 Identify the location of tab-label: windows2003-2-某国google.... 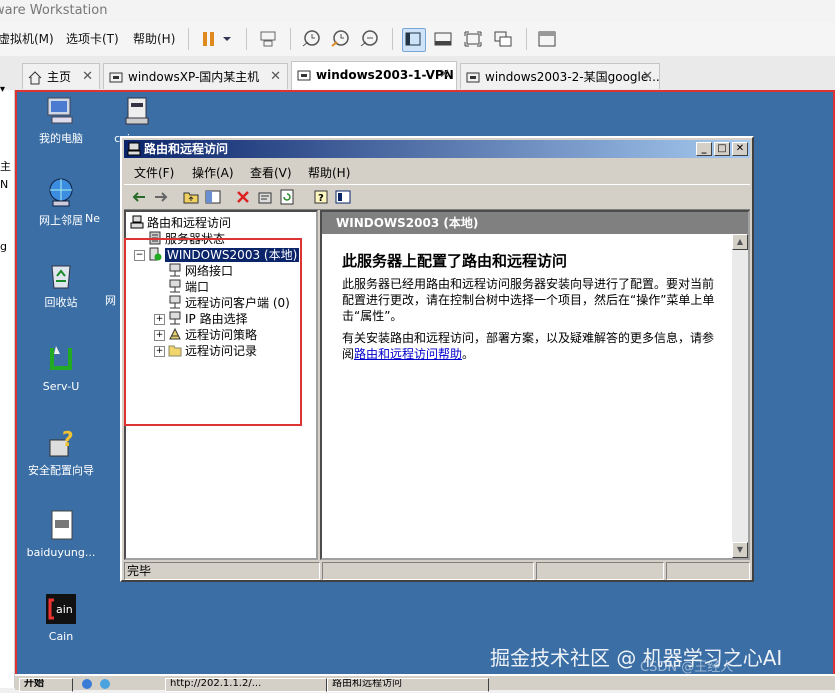
(572, 77).